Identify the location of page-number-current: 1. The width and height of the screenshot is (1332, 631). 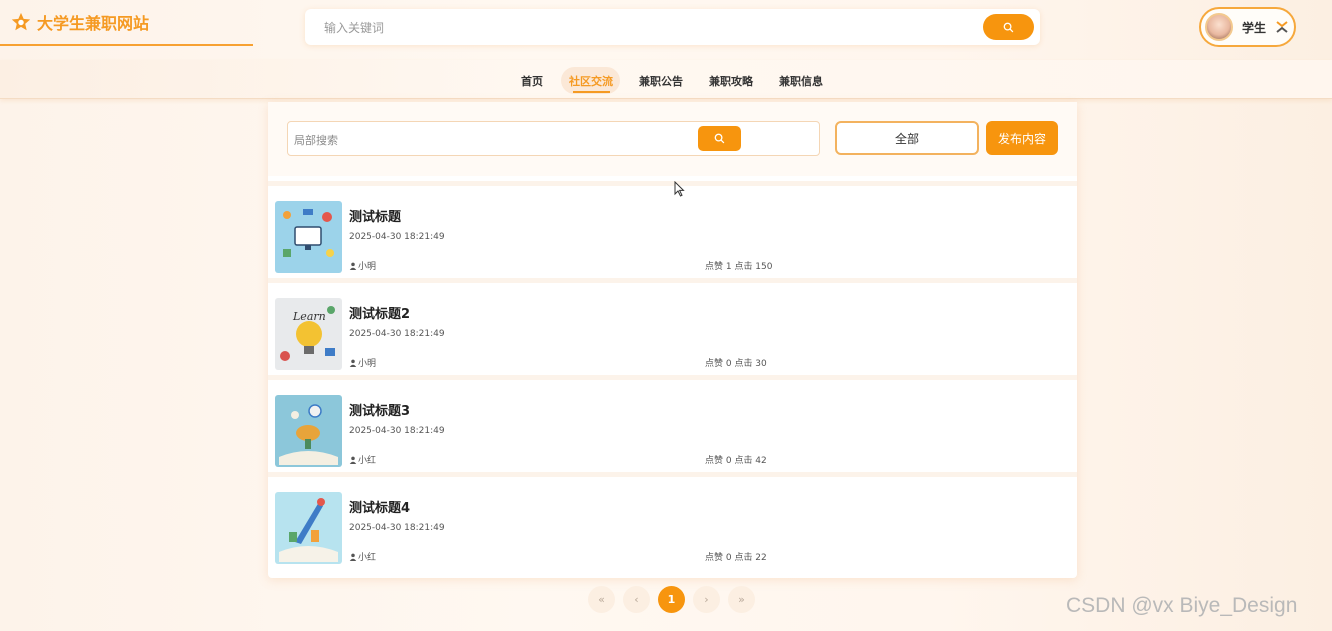
(671, 599).